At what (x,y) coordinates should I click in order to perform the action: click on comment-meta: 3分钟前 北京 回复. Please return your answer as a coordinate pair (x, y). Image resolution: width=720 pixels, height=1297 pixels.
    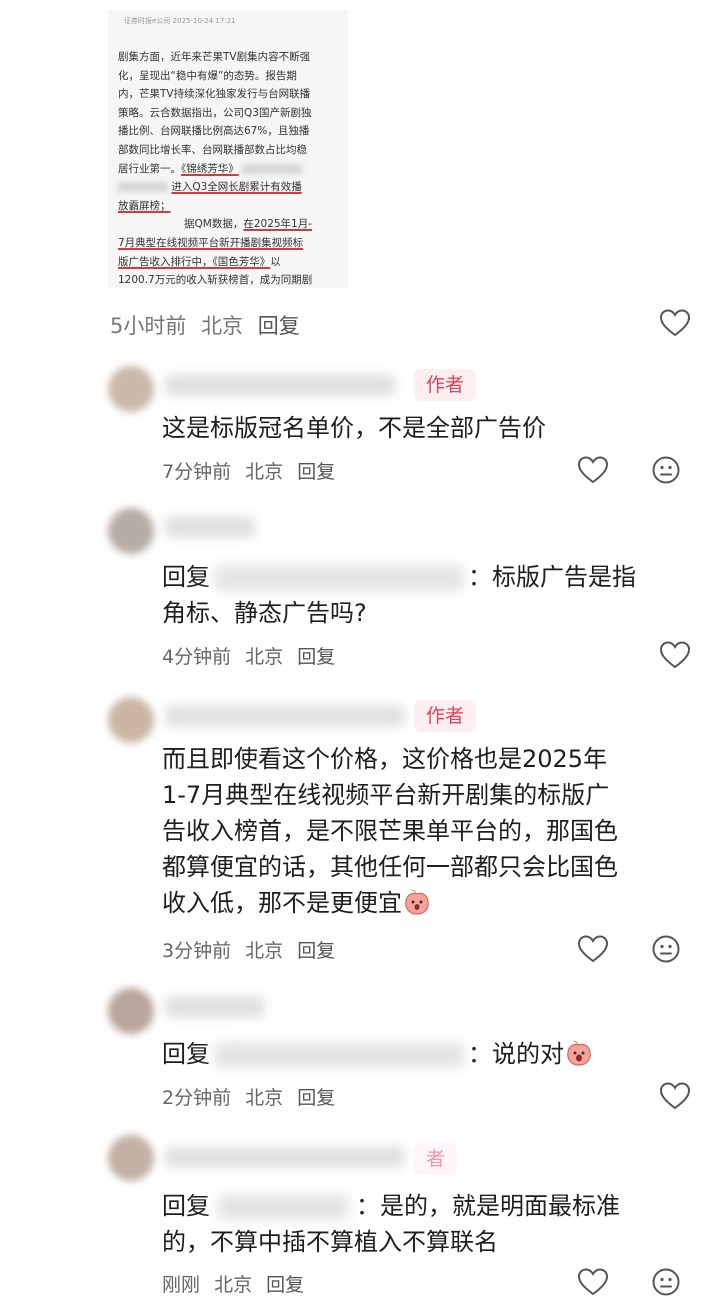
    Looking at the image, I should click on (252, 949).